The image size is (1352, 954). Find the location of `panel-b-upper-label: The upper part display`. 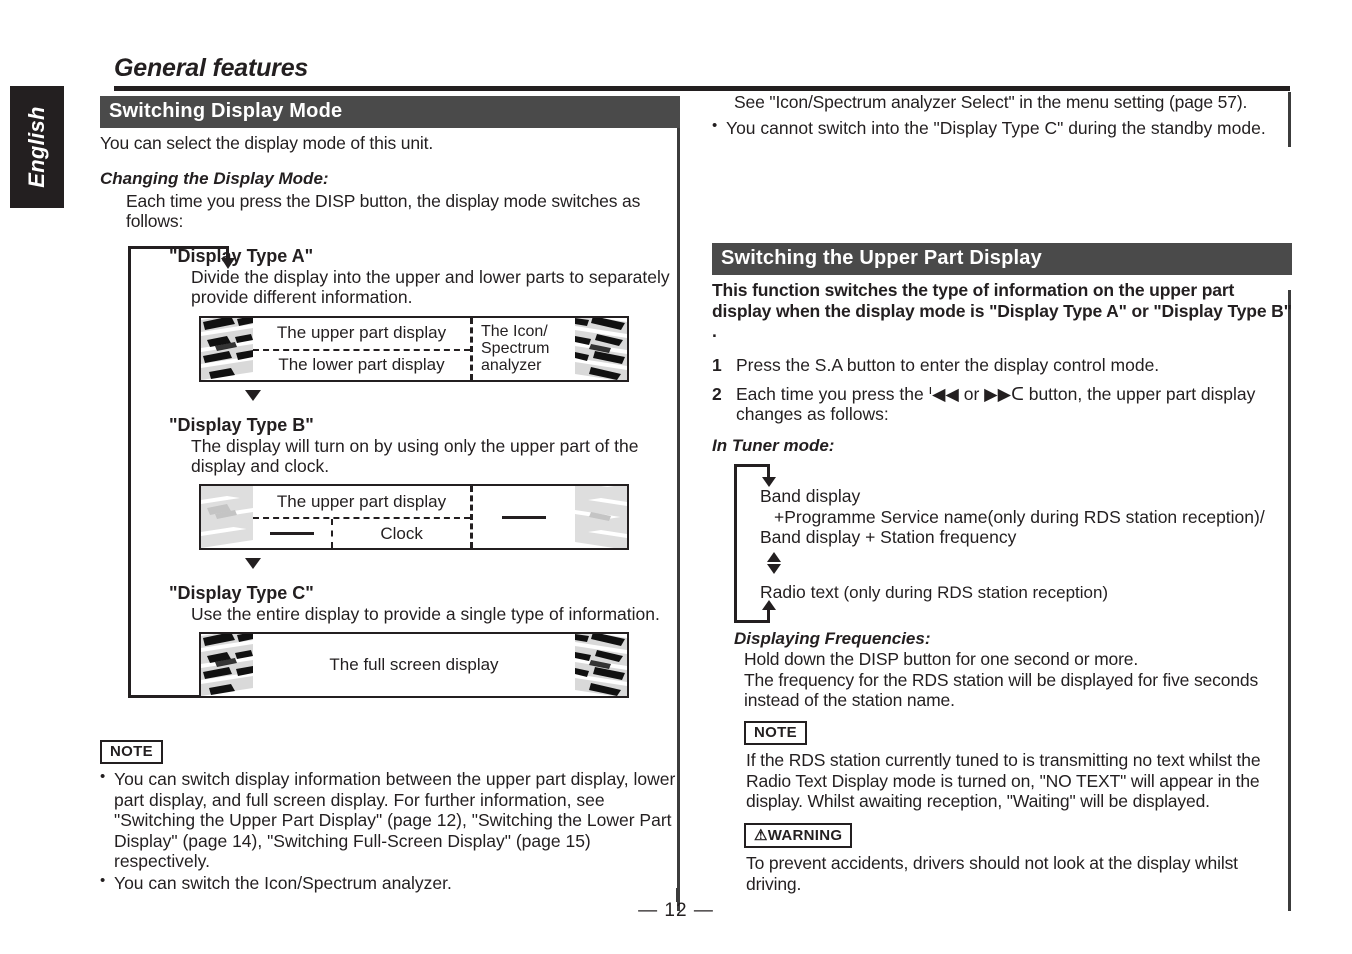

panel-b-upper-label: The upper part display is located at coordinates (361, 501).